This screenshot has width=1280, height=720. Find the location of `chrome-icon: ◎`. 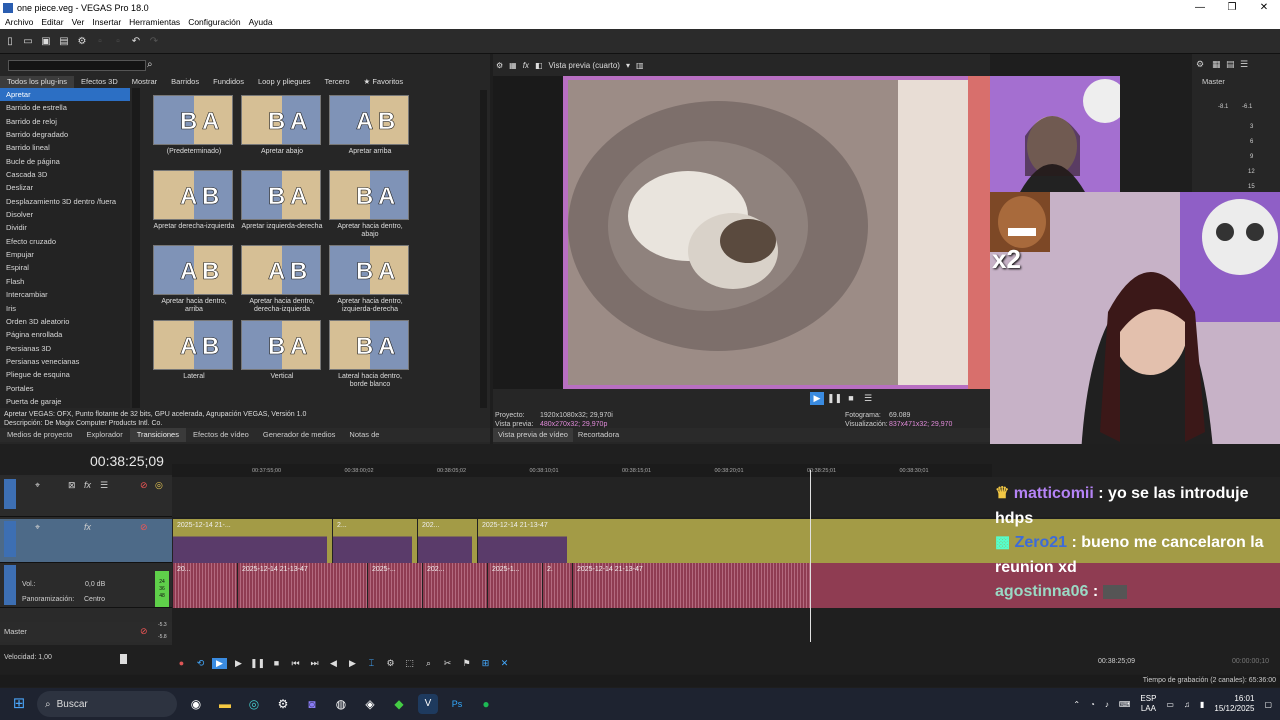

chrome-icon: ◎ is located at coordinates (254, 704).